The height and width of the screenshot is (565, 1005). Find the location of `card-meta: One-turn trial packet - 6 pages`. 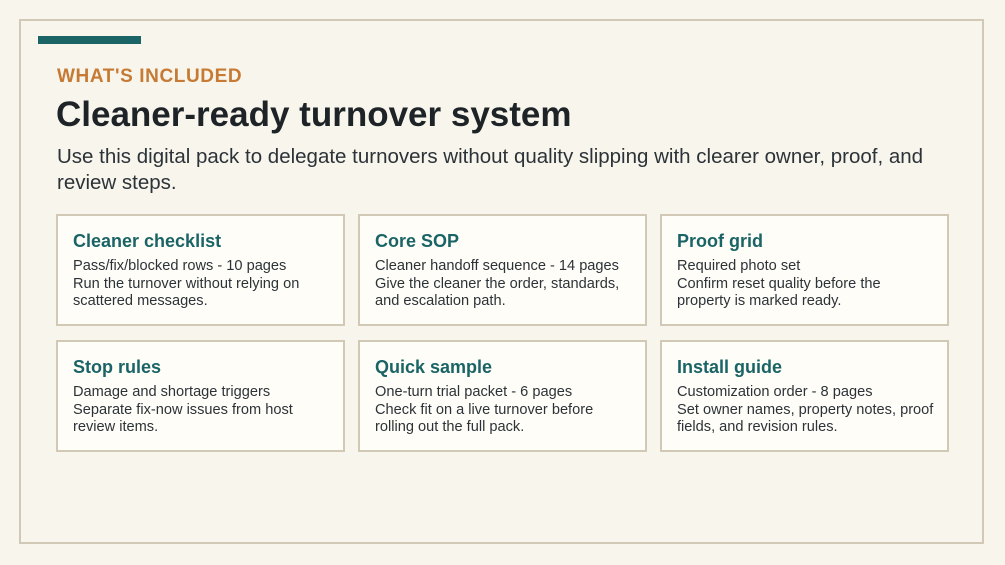

card-meta: One-turn trial packet - 6 pages is located at coordinates (474, 392).